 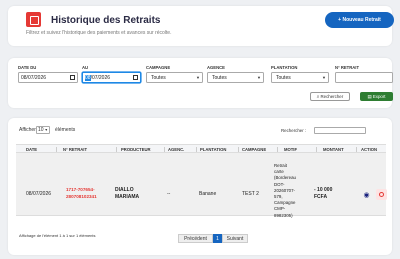 What do you see at coordinates (284, 67) in the screenshot?
I see `plantation-label: PLANTATION` at bounding box center [284, 67].